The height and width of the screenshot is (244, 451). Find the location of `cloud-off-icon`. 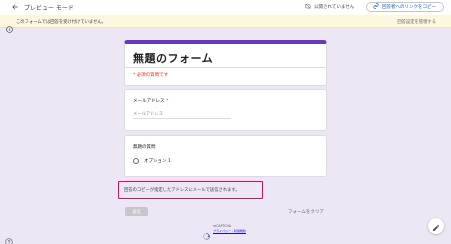

cloud-off-icon is located at coordinates (308, 7).